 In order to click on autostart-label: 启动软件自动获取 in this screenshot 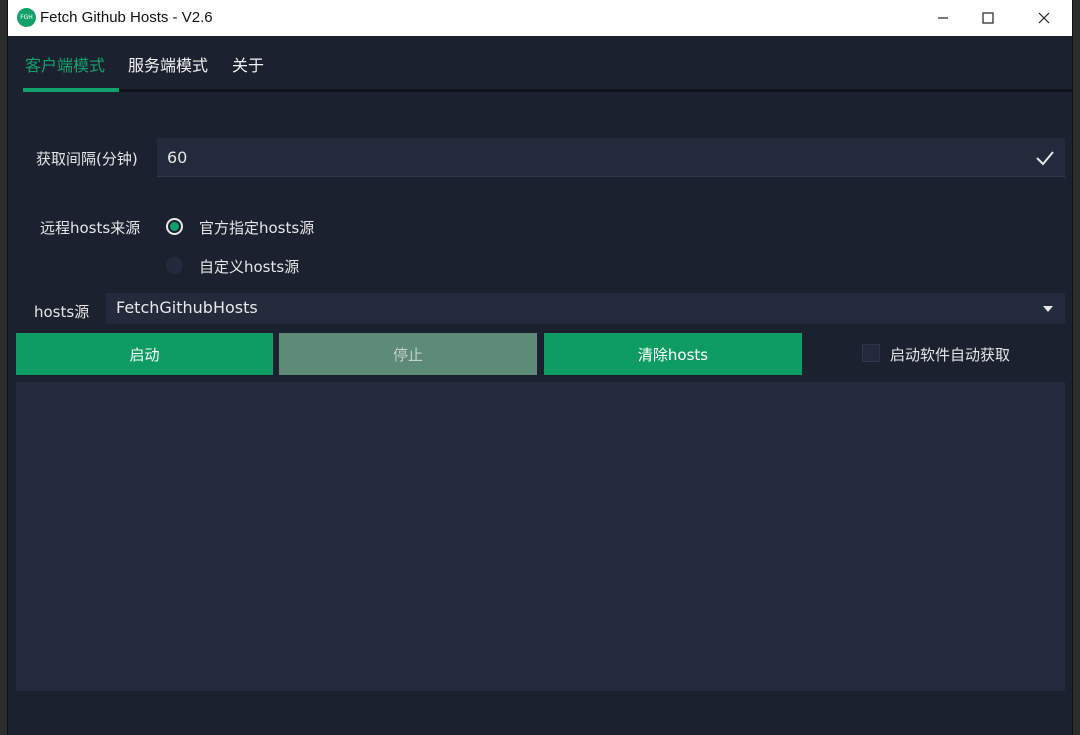, I will do `click(950, 355)`.